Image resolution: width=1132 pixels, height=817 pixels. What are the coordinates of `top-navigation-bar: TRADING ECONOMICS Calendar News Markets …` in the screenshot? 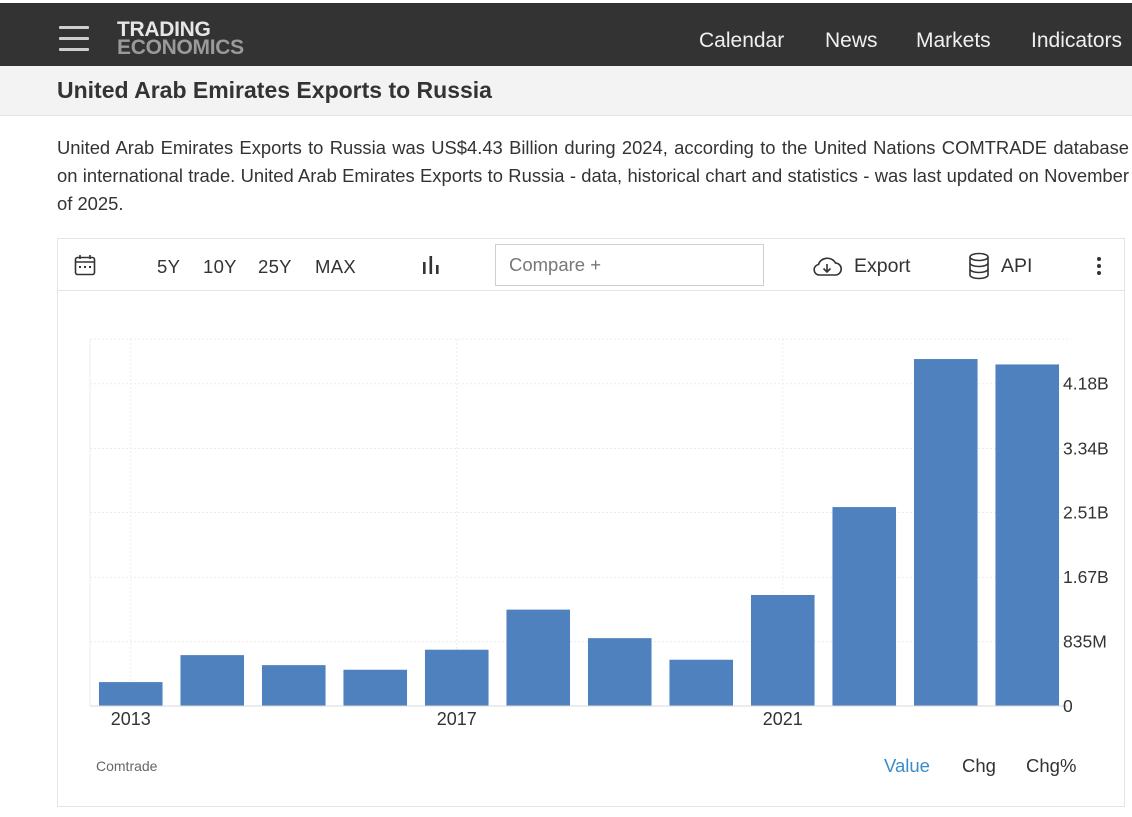 It's located at (566, 33).